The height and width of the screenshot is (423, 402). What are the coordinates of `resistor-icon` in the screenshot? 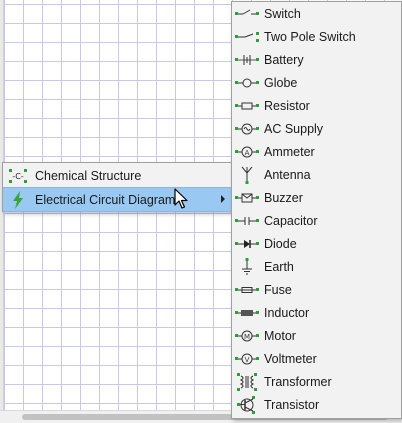 It's located at (247, 106).